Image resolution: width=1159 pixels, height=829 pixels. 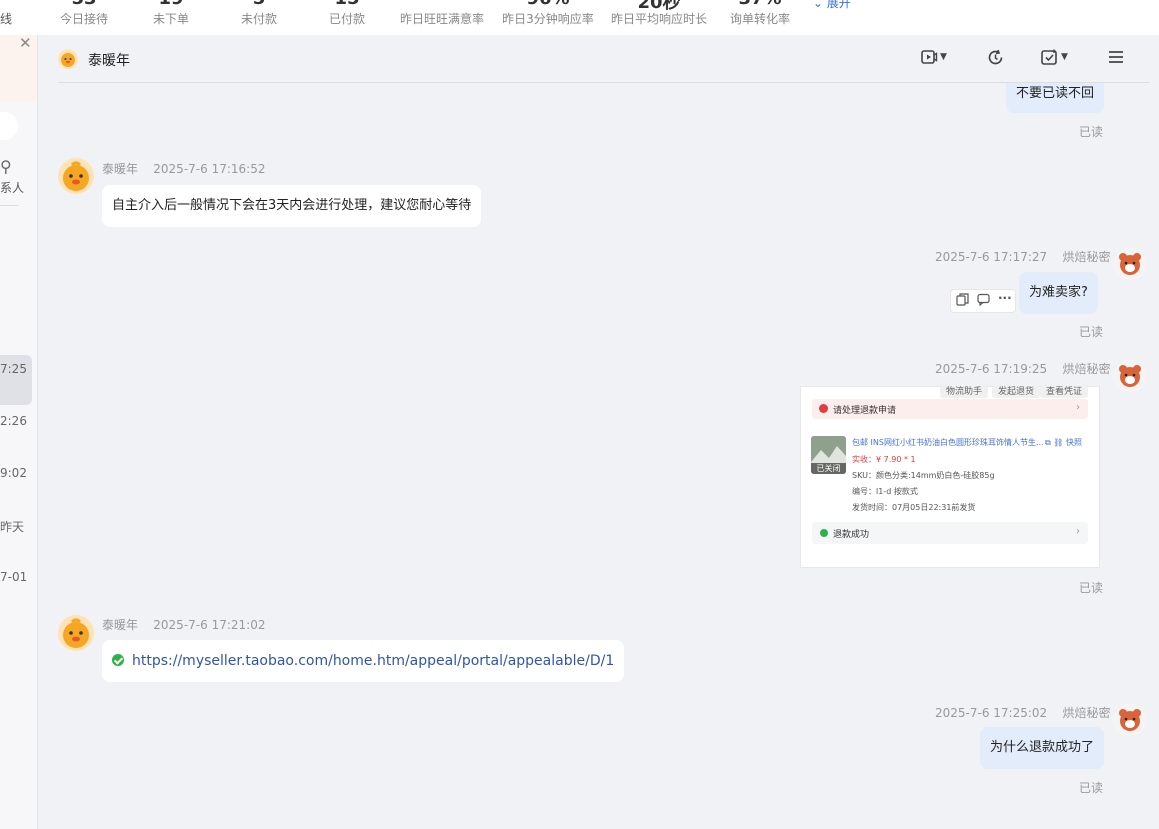 I want to click on stat-label: 昨日平均响应时长, so click(x=658, y=19).